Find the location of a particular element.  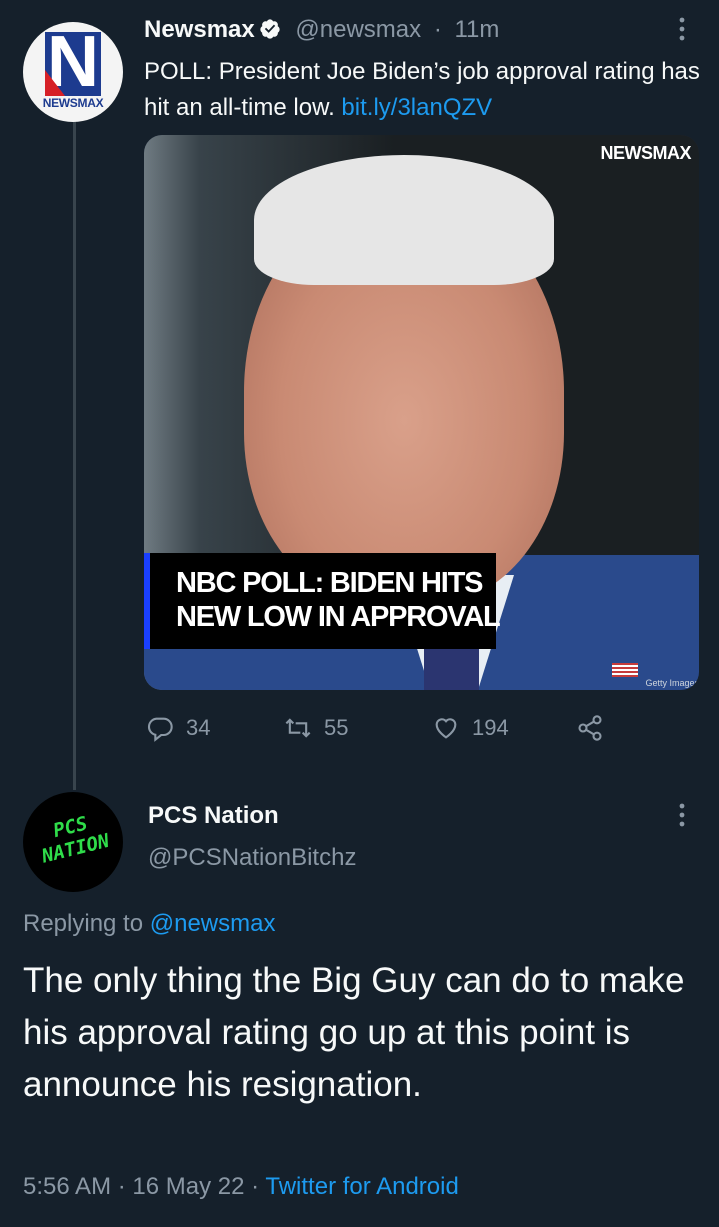

headline-line-1: NBC POLL: BIDEN HITS is located at coordinates (329, 583).